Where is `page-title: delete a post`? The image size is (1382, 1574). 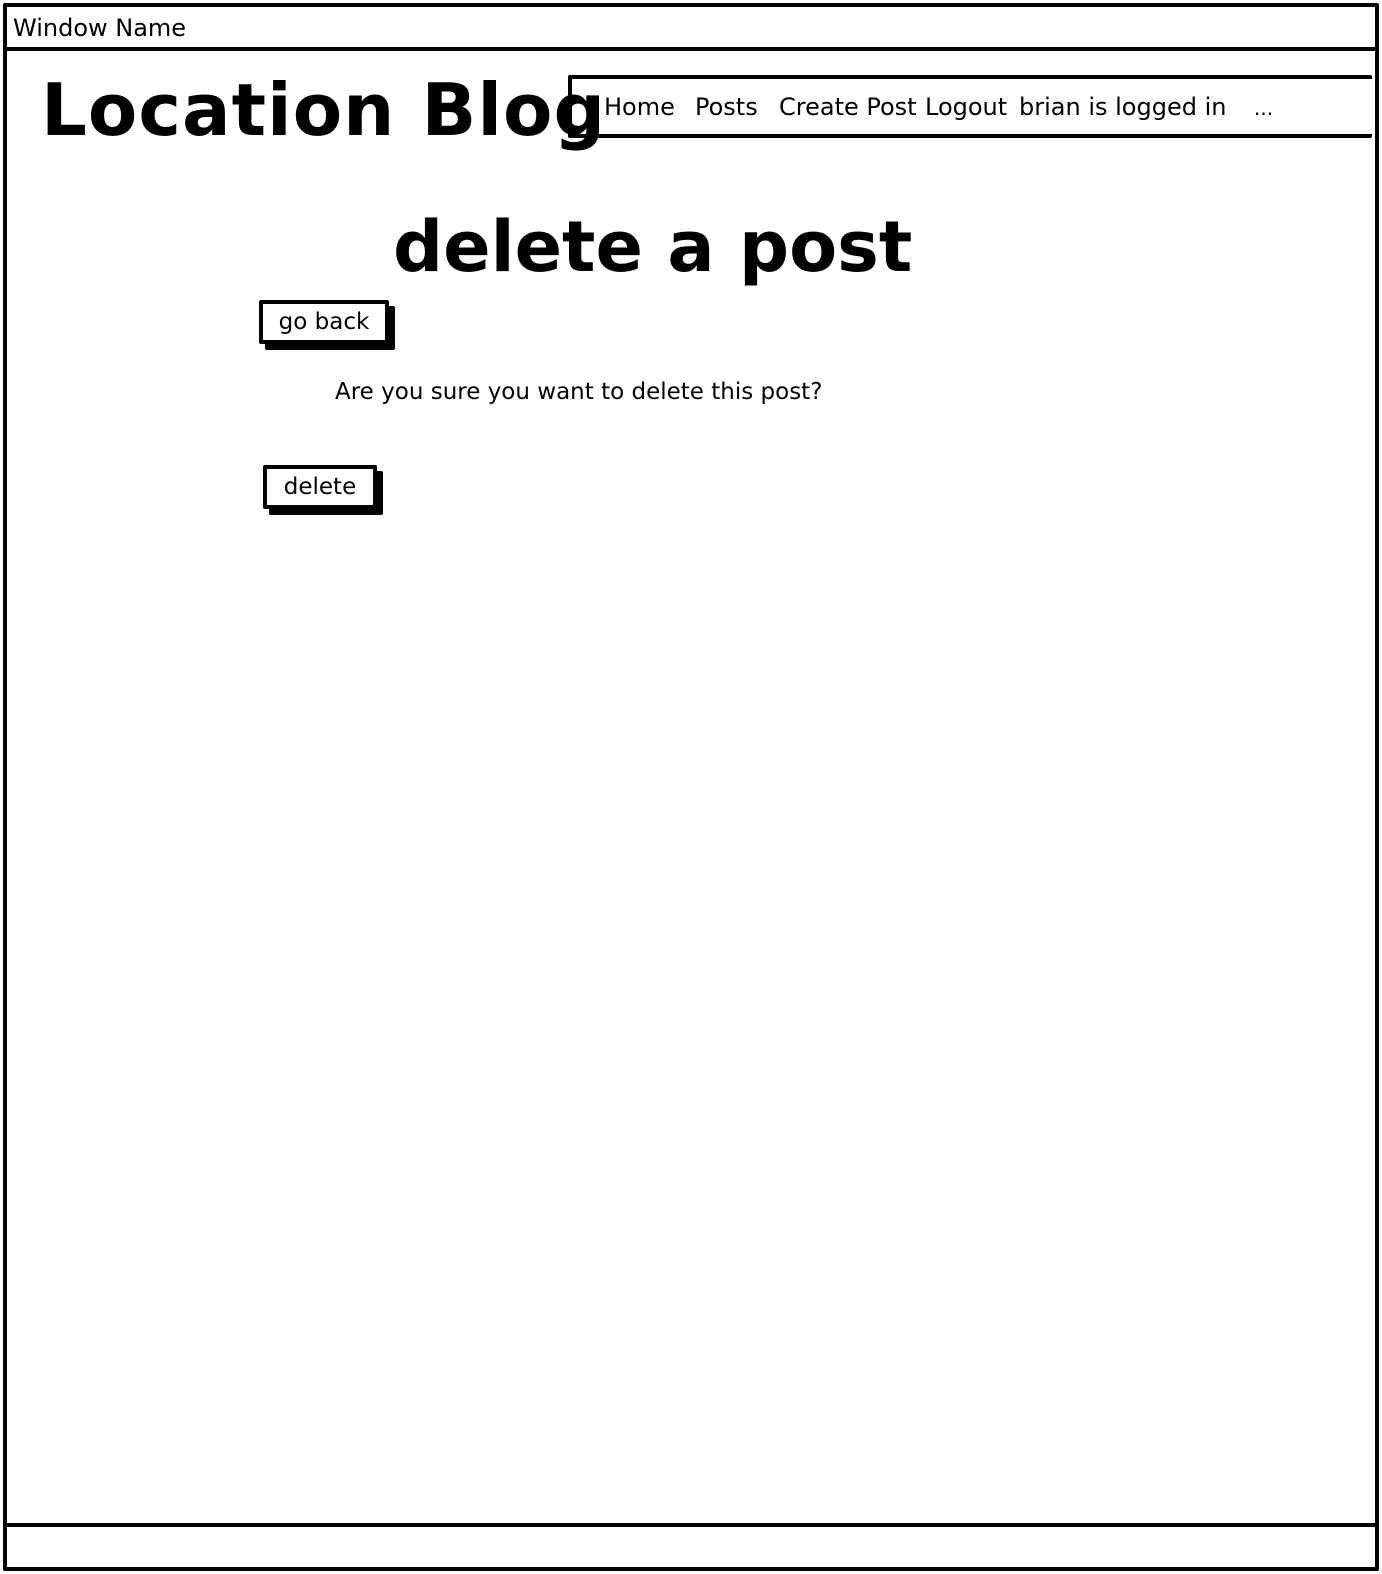
page-title: delete a post is located at coordinates (653, 247).